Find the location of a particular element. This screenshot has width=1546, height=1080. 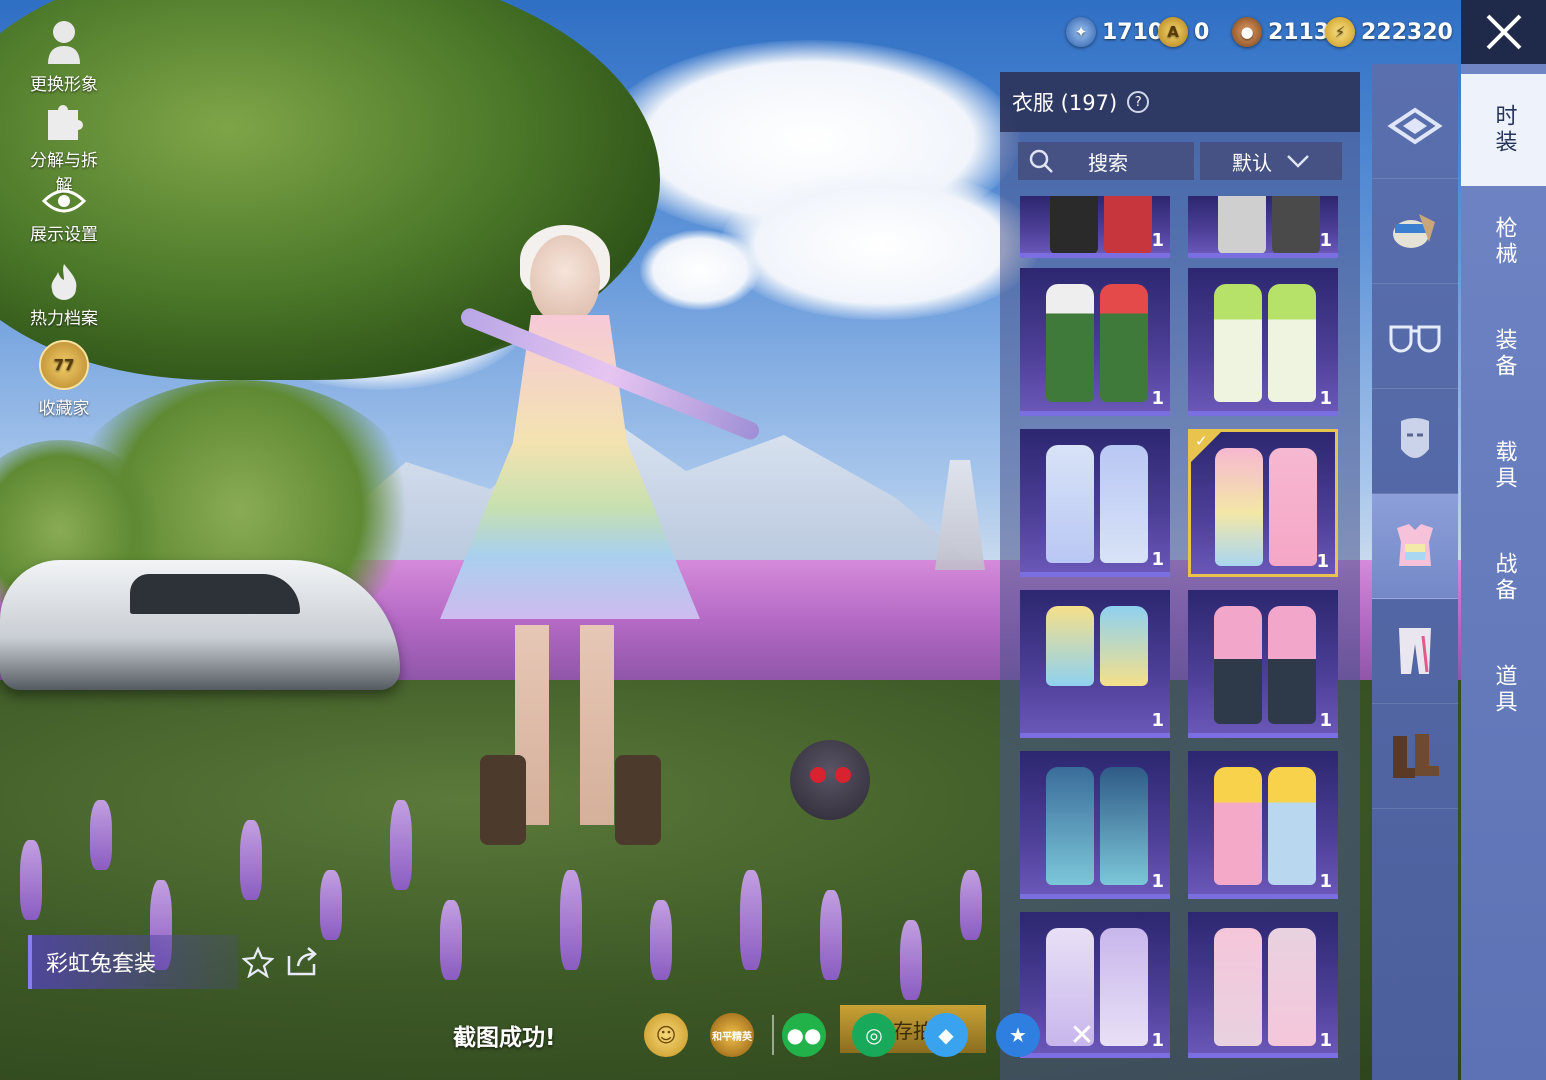

wechat-icon: ●● is located at coordinates (804, 1035).